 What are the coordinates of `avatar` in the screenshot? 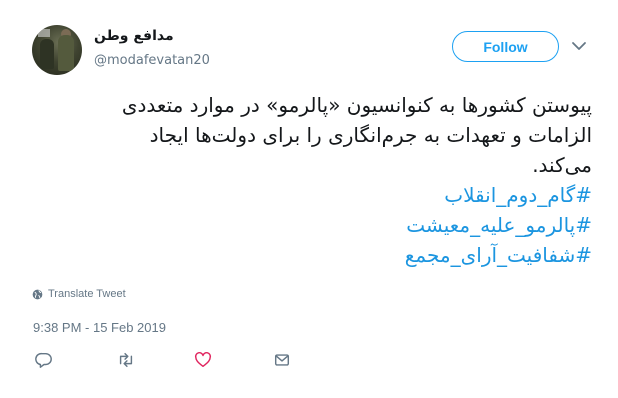 It's located at (57, 50).